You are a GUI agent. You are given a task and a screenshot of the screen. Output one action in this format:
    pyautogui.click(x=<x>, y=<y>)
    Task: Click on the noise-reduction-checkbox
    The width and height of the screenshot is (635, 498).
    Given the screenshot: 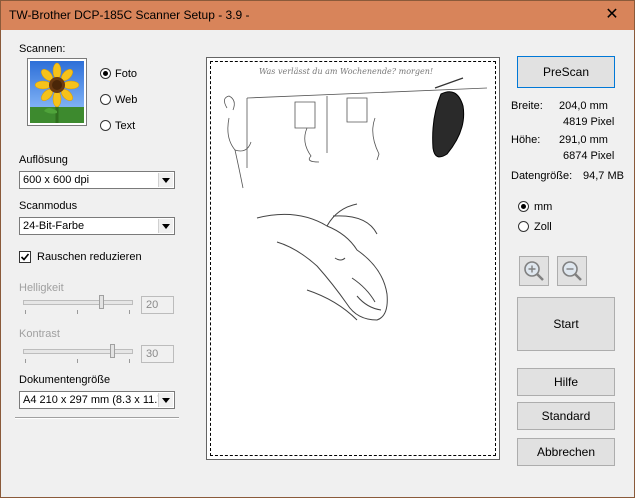 What is the action you would take?
    pyautogui.click(x=25, y=257)
    